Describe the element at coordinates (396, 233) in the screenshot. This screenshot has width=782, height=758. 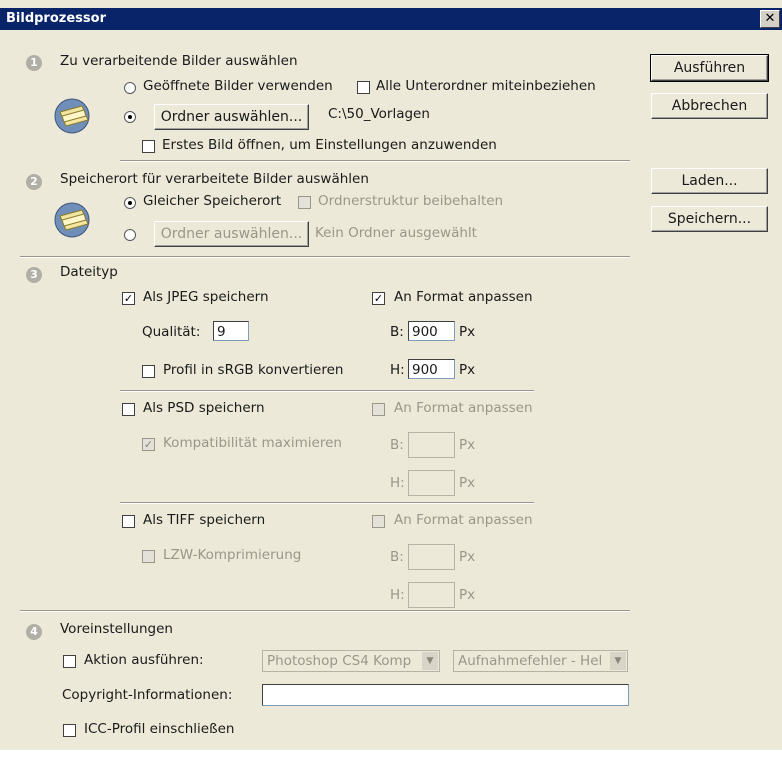
I see `no-folder-label: Kein Ordner ausgewählt` at that location.